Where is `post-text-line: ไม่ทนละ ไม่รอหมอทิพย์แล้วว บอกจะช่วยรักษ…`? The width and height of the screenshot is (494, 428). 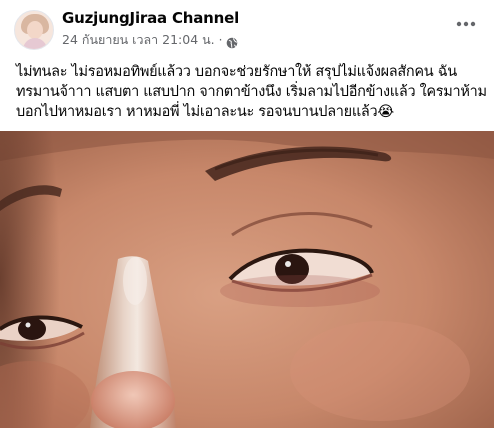 post-text-line: ไม่ทนละ ไม่รอหมอทิพย์แล้วว บอกจะช่วยรักษ… is located at coordinates (236, 72).